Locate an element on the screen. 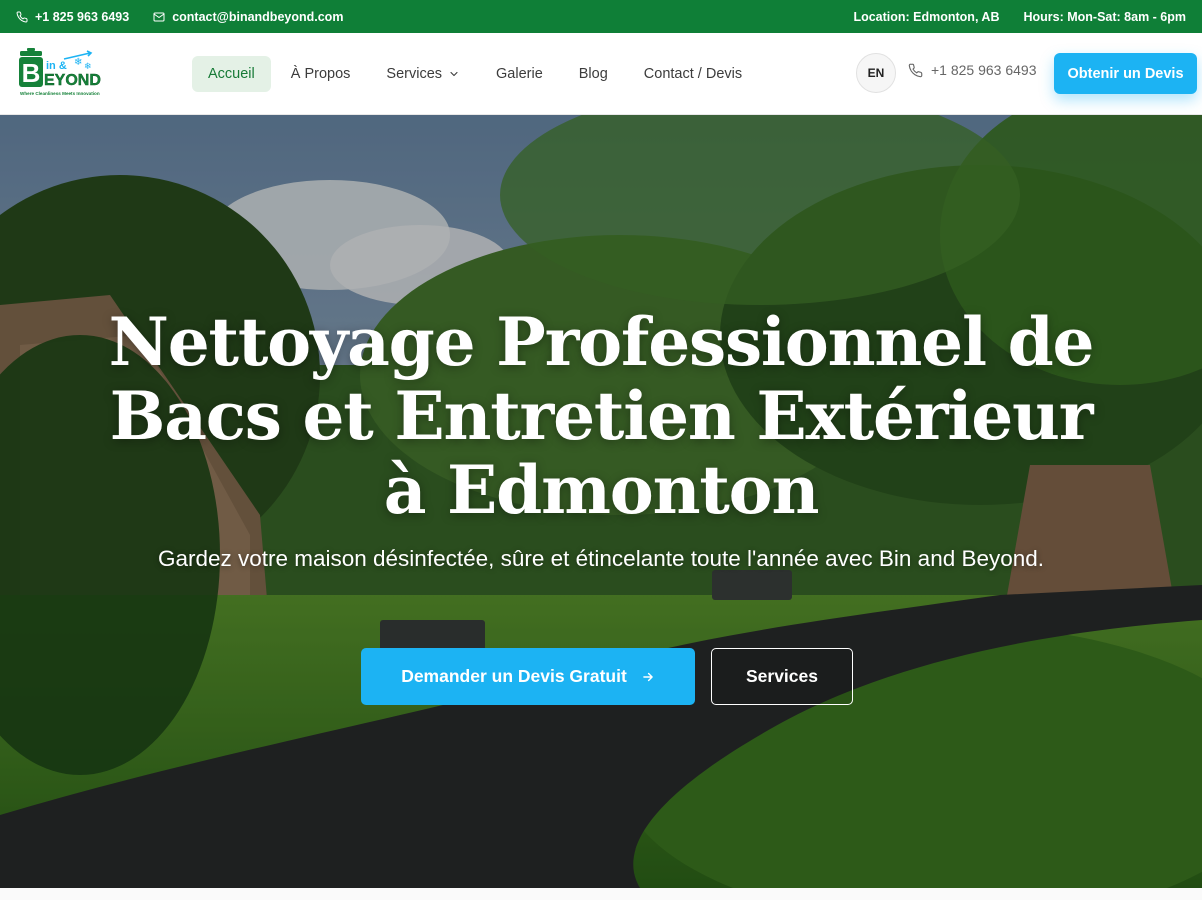 This screenshot has height=900, width=1202. logo-letter: B is located at coordinates (31, 73).